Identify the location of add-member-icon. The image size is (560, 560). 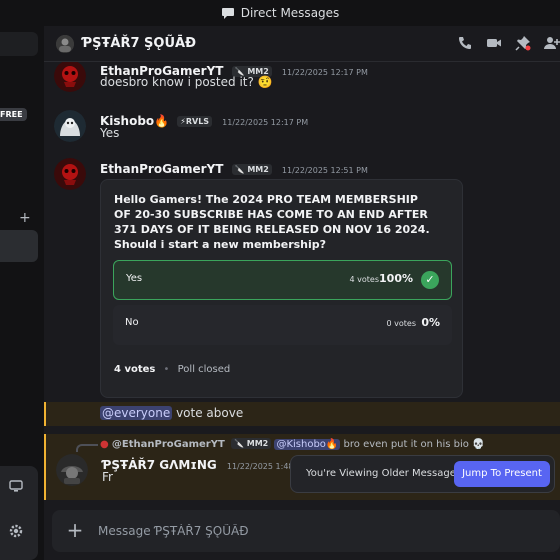
(552, 43).